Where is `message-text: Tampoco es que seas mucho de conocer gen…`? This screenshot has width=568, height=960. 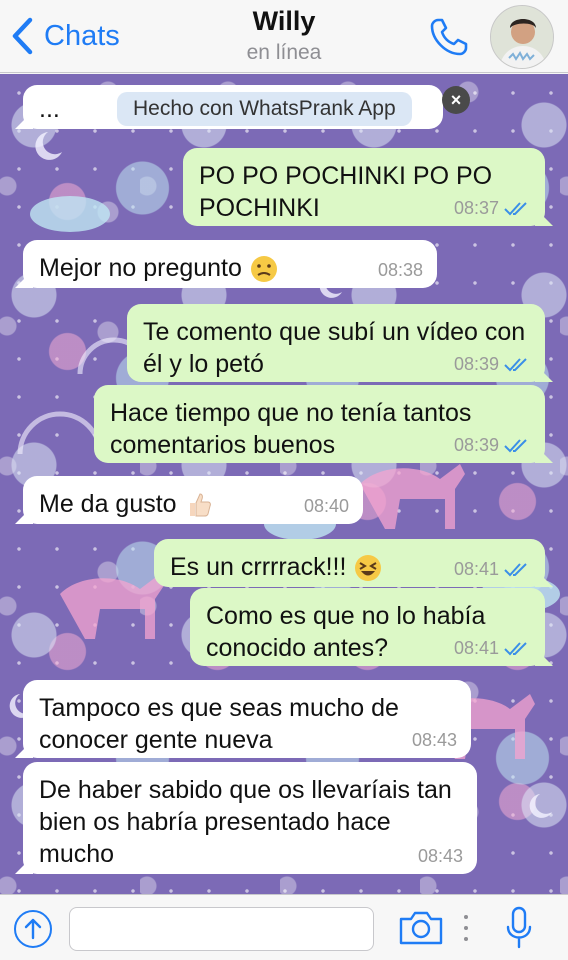
message-text: Tampoco es que seas mucho de conocer gen… is located at coordinates (219, 724).